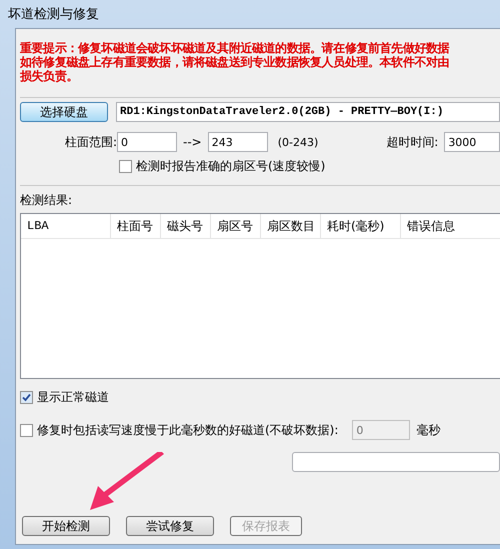 This screenshot has height=549, width=500. Describe the element at coordinates (73, 397) in the screenshot. I see `checkbox-label: 显示正常磁道` at that location.